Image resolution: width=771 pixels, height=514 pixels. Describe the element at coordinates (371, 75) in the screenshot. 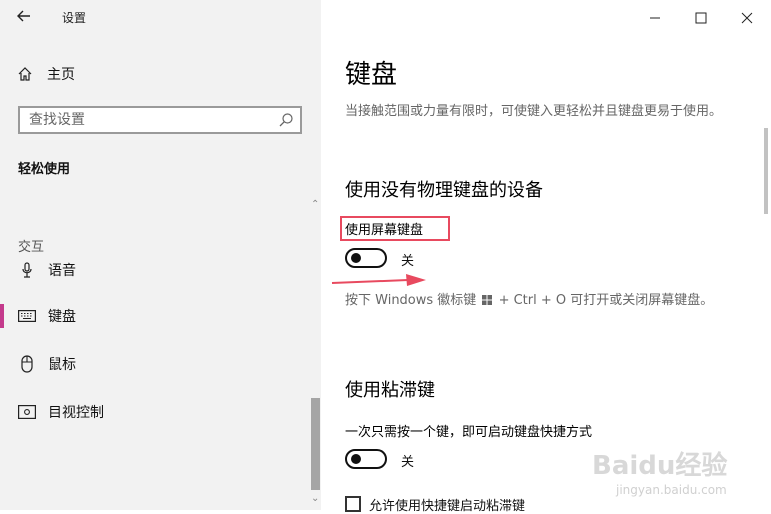

I see `page-title: 键盘` at that location.